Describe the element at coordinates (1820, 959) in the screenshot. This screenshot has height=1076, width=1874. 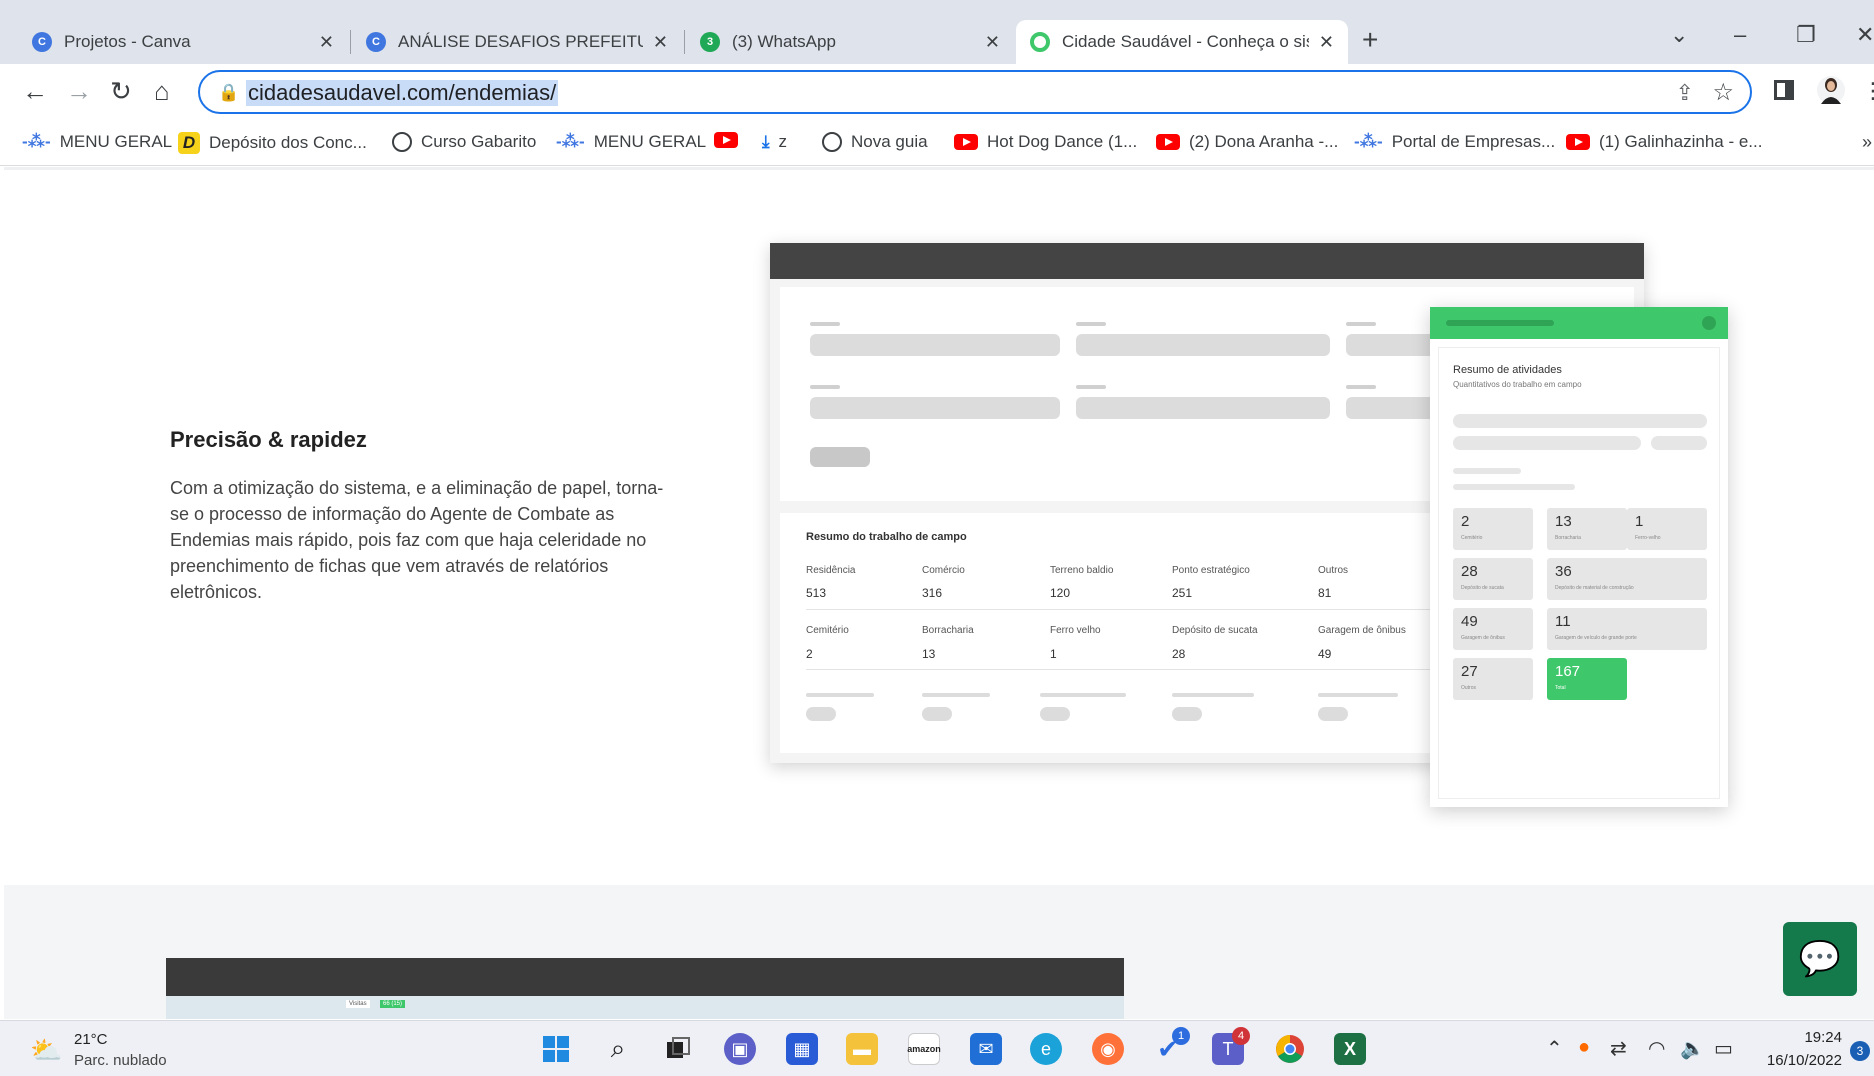
I see `chat-button: 💬` at that location.